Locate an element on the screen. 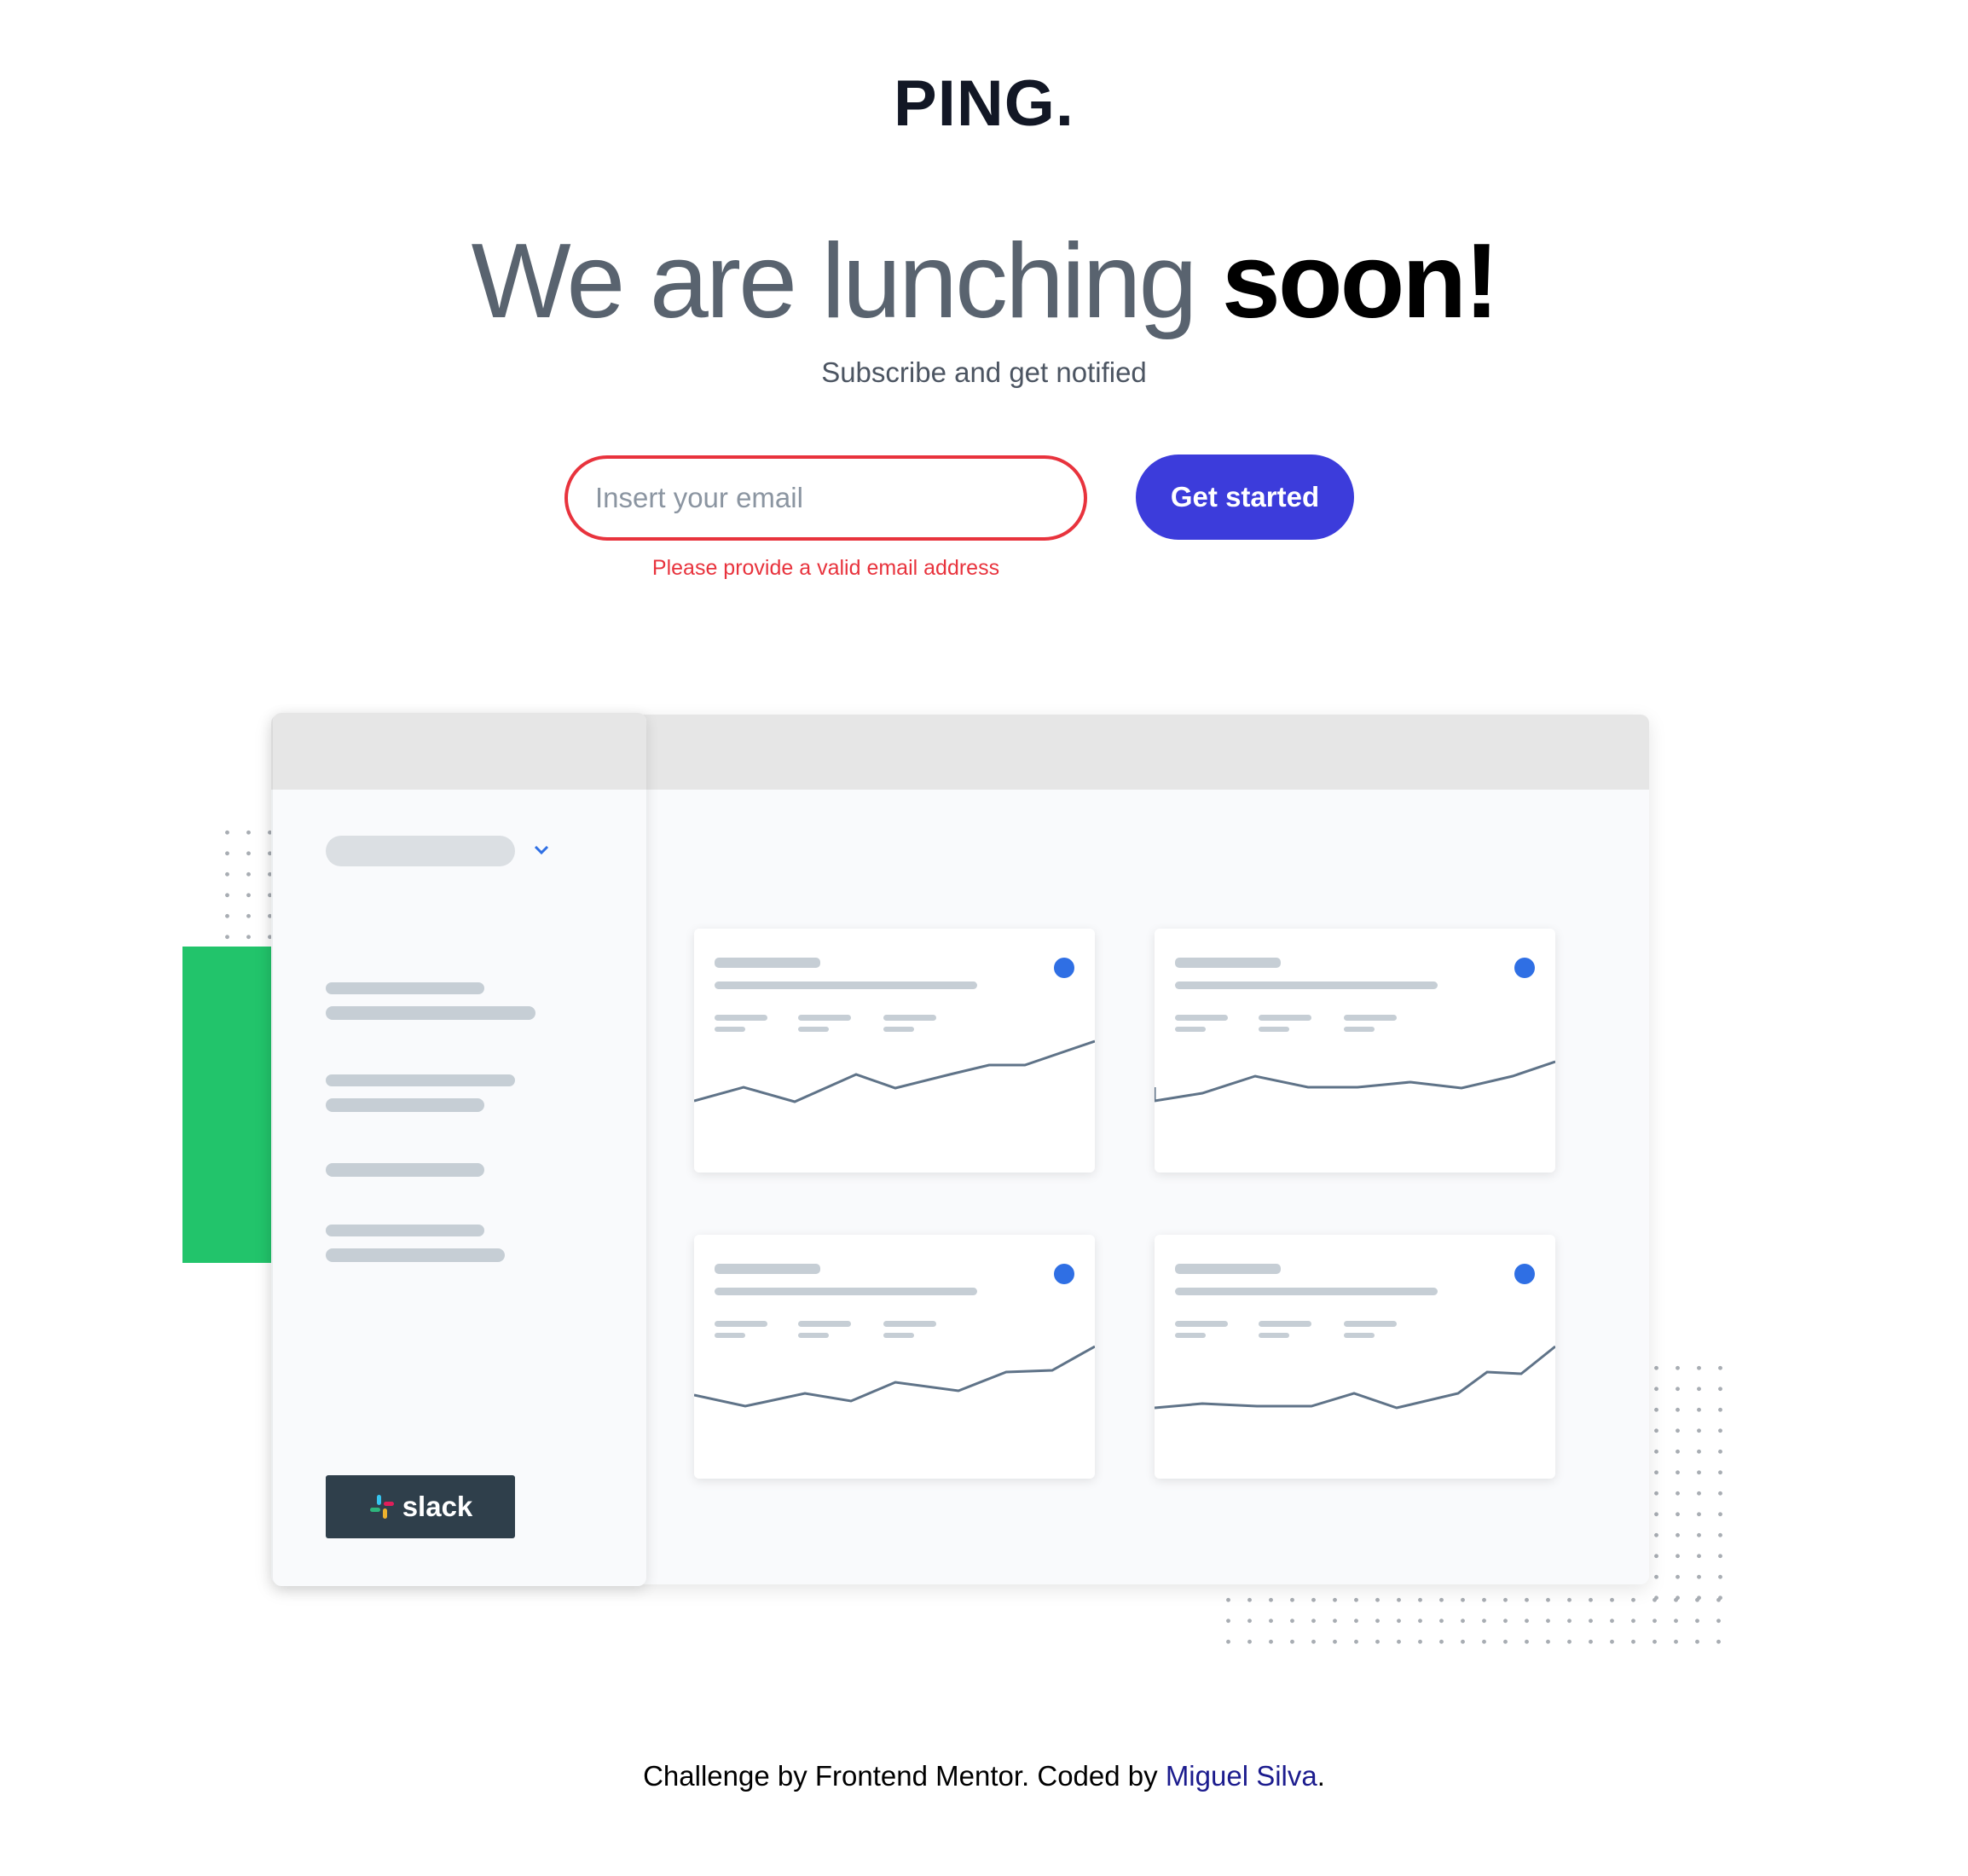 This screenshot has width=1968, height=1876. author-link: Miguel Silva is located at coordinates (1242, 1776).